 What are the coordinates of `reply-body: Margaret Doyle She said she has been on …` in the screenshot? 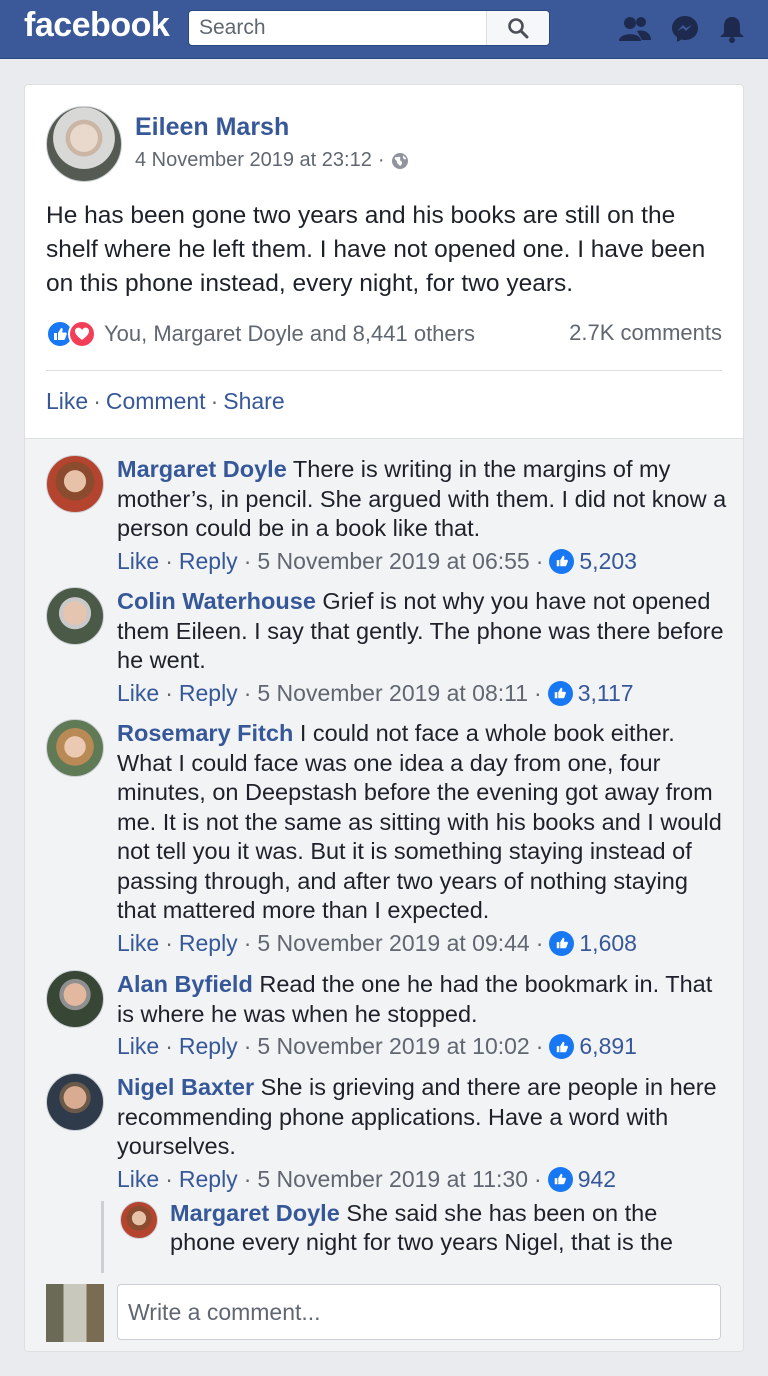 It's located at (440, 1229).